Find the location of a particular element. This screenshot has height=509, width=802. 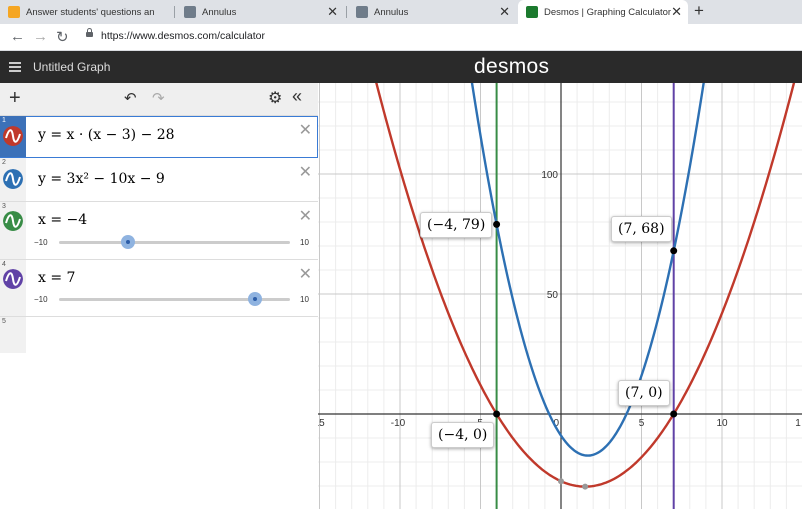

y-tick-label: 50 is located at coordinates (553, 295).